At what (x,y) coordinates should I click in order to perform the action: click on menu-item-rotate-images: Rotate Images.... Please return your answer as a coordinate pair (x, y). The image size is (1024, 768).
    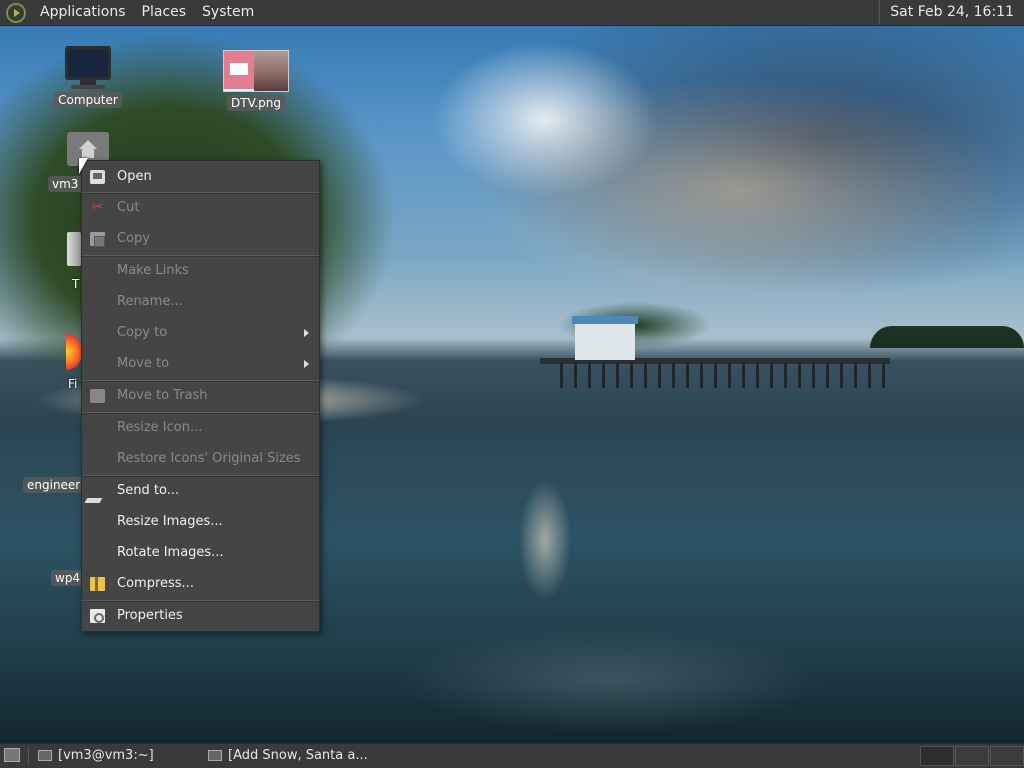
    Looking at the image, I should click on (200, 553).